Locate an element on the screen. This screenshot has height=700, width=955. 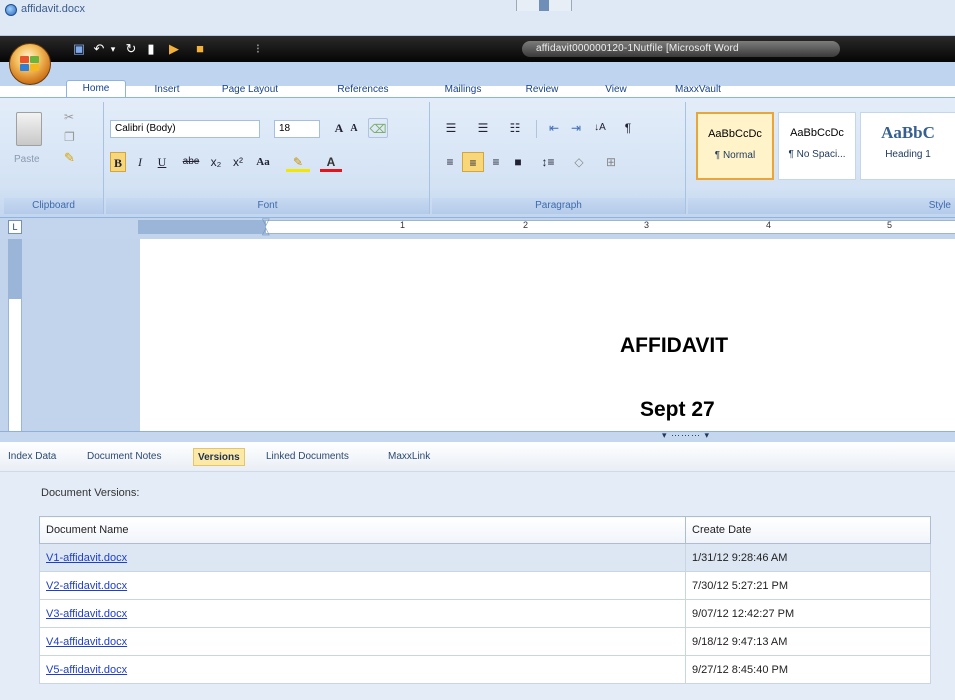
clear-formatting-icon: ⌫ is located at coordinates (378, 128).